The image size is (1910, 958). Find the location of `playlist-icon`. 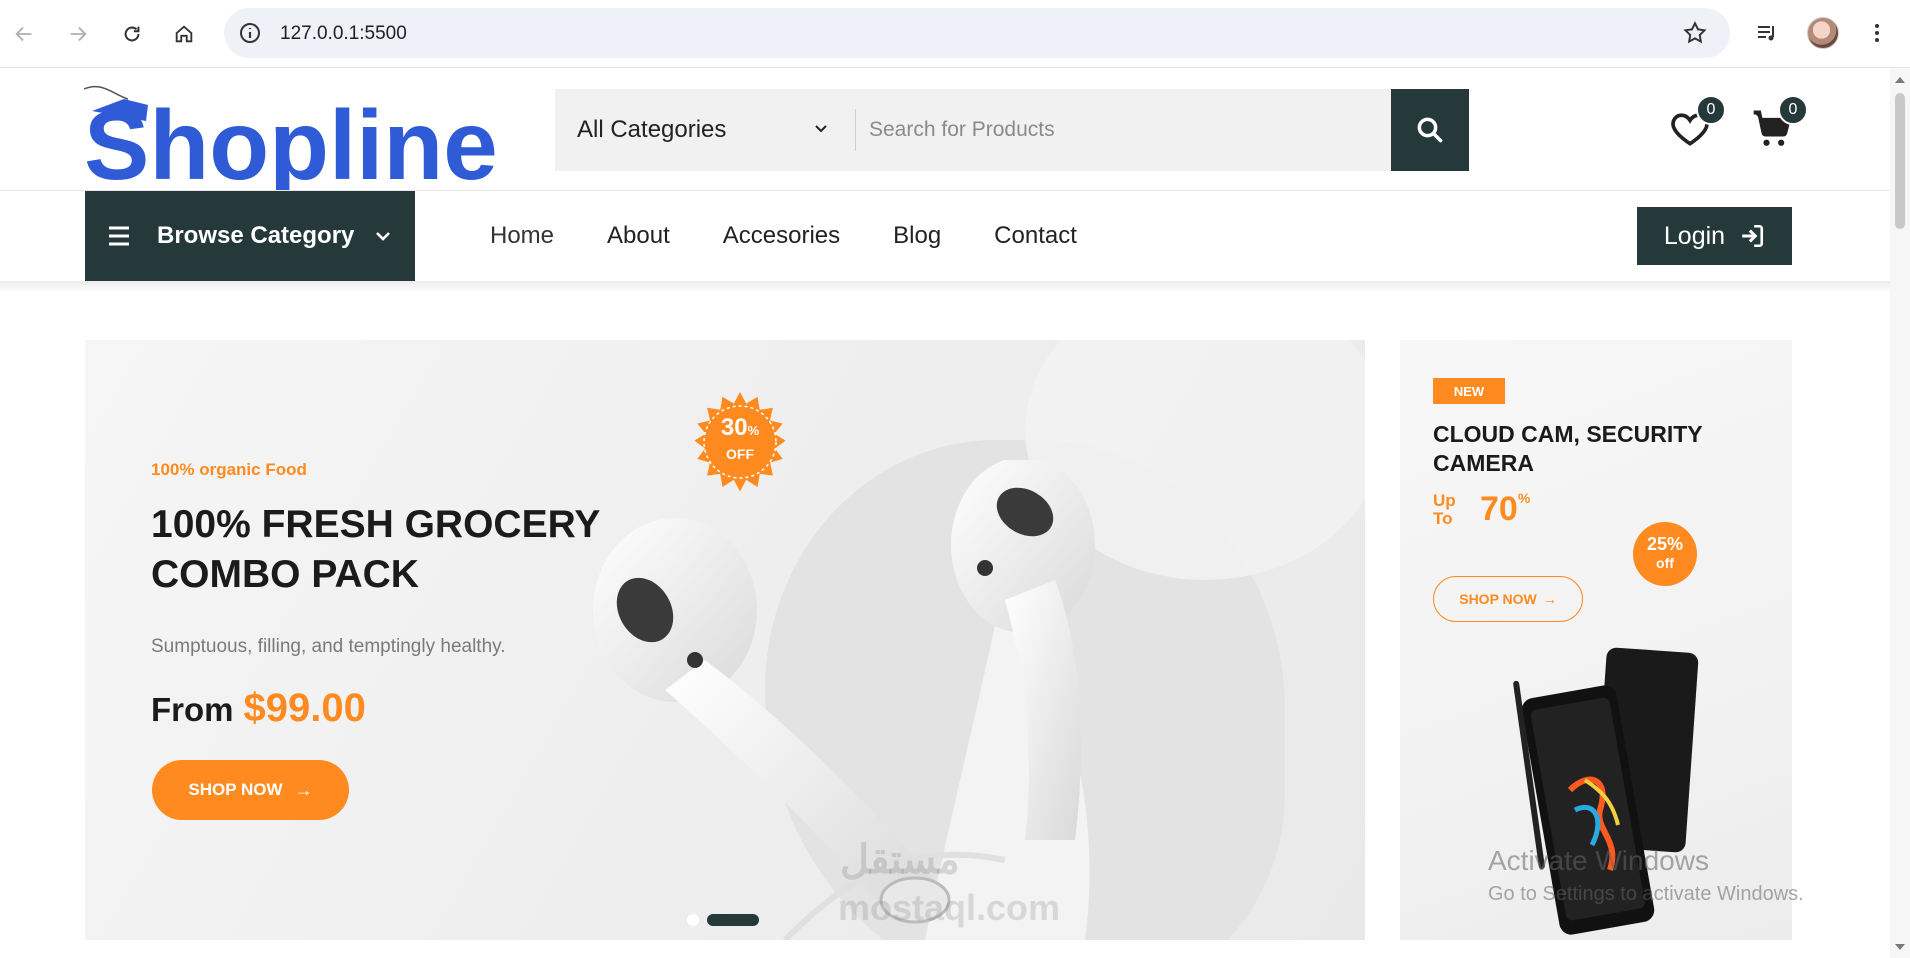

playlist-icon is located at coordinates (1766, 33).